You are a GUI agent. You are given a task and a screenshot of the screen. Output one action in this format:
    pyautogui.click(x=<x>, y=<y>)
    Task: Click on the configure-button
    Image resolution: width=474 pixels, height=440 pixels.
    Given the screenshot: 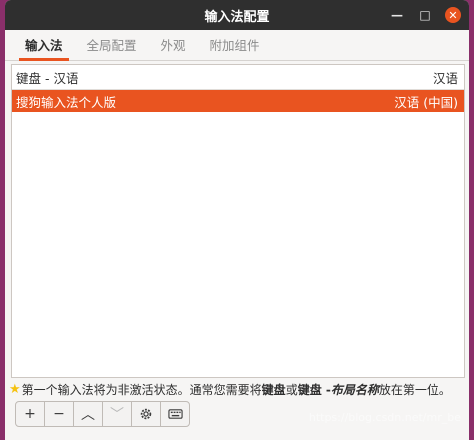 What is the action you would take?
    pyautogui.click(x=146, y=414)
    